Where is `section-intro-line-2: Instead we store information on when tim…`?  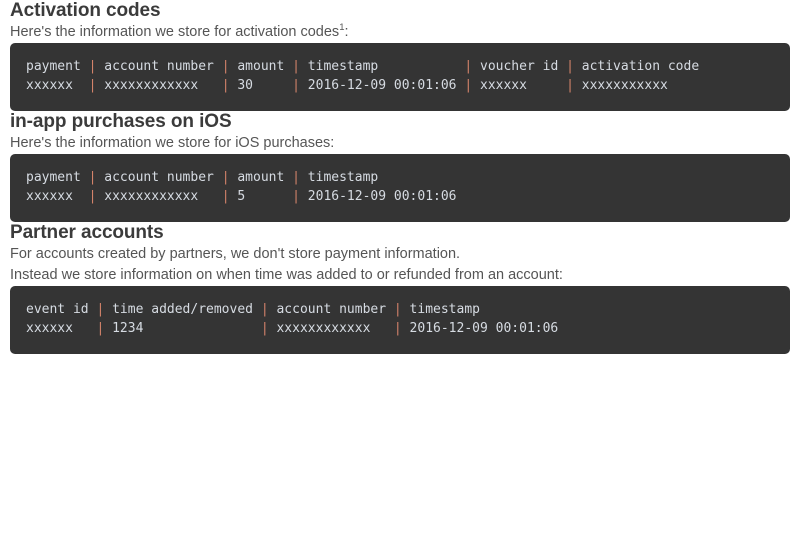
section-intro-line-2: Instead we store information on when tim… is located at coordinates (286, 275).